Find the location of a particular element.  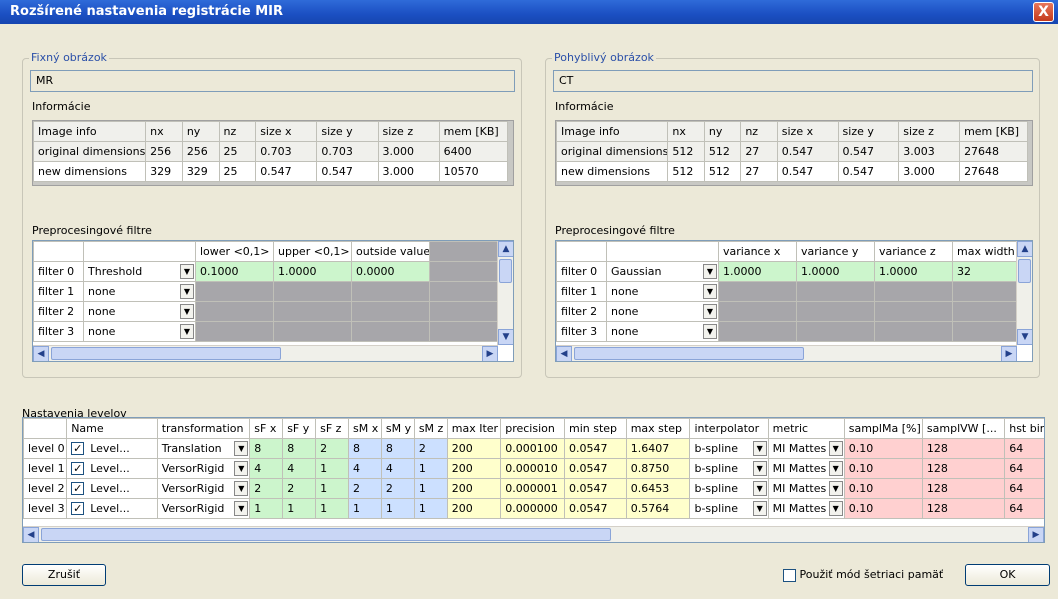

filter-type-select: Gaussian ▼ is located at coordinates (662, 271).